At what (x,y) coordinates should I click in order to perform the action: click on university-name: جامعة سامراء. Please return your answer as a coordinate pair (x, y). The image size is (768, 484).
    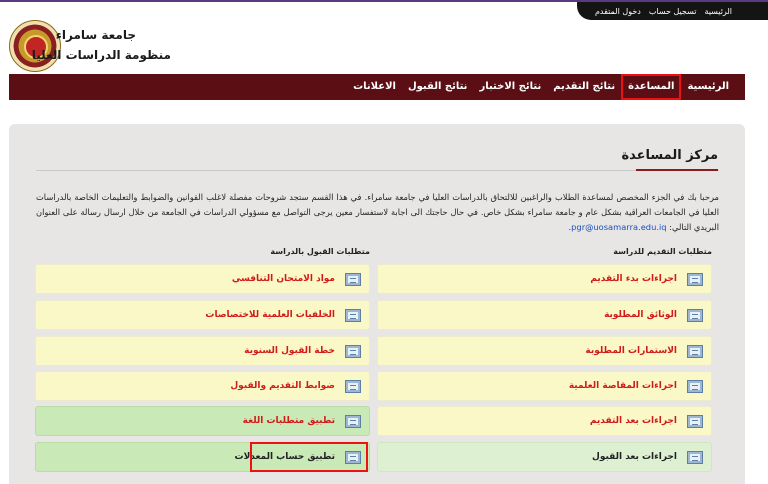
    Looking at the image, I should click on (95, 35).